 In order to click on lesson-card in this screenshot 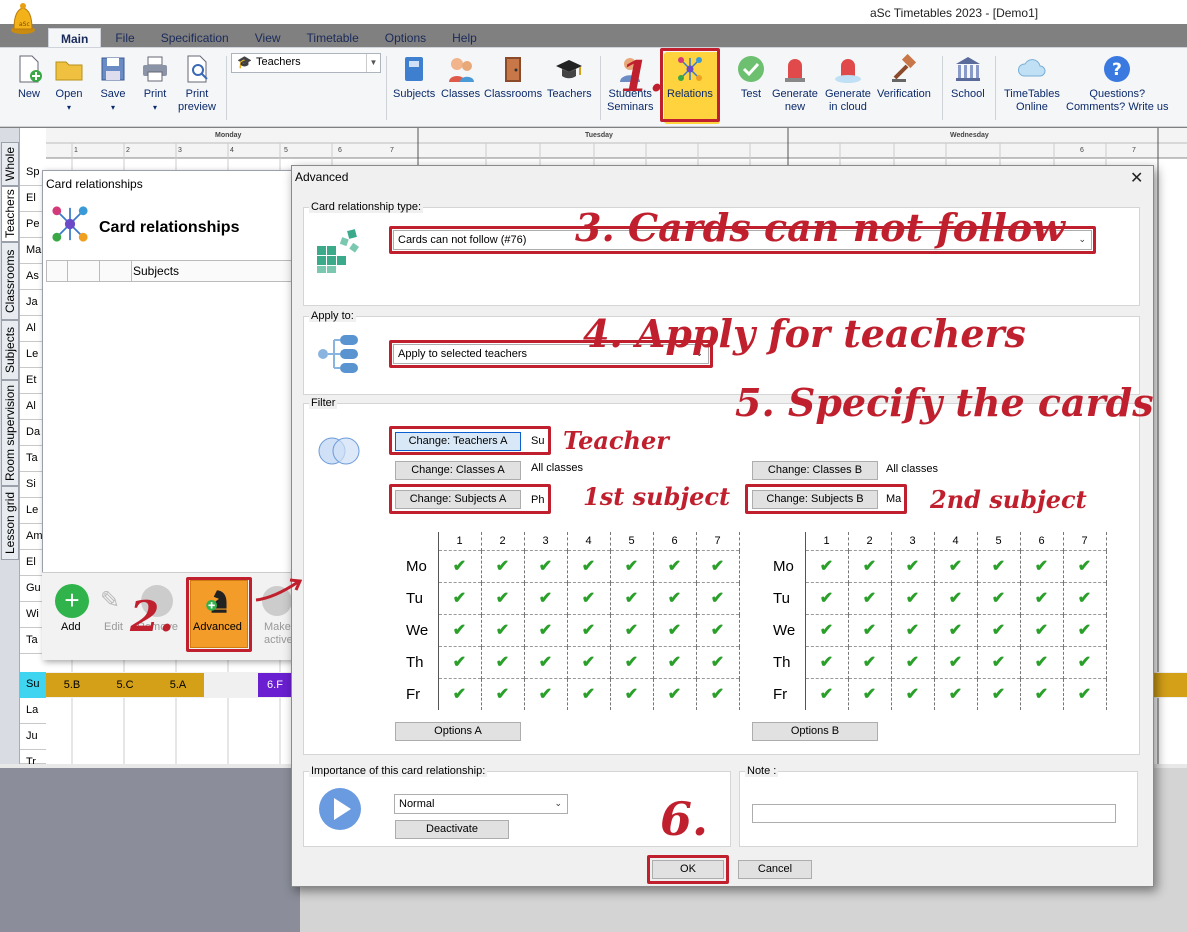, I will do `click(1170, 685)`.